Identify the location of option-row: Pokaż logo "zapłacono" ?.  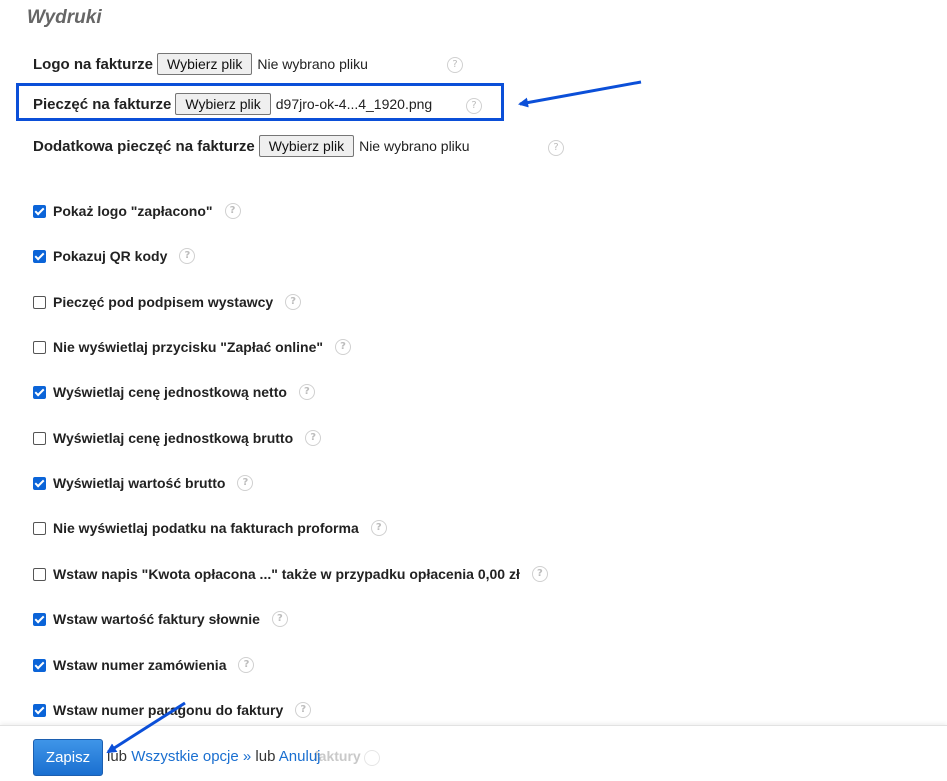
(137, 211).